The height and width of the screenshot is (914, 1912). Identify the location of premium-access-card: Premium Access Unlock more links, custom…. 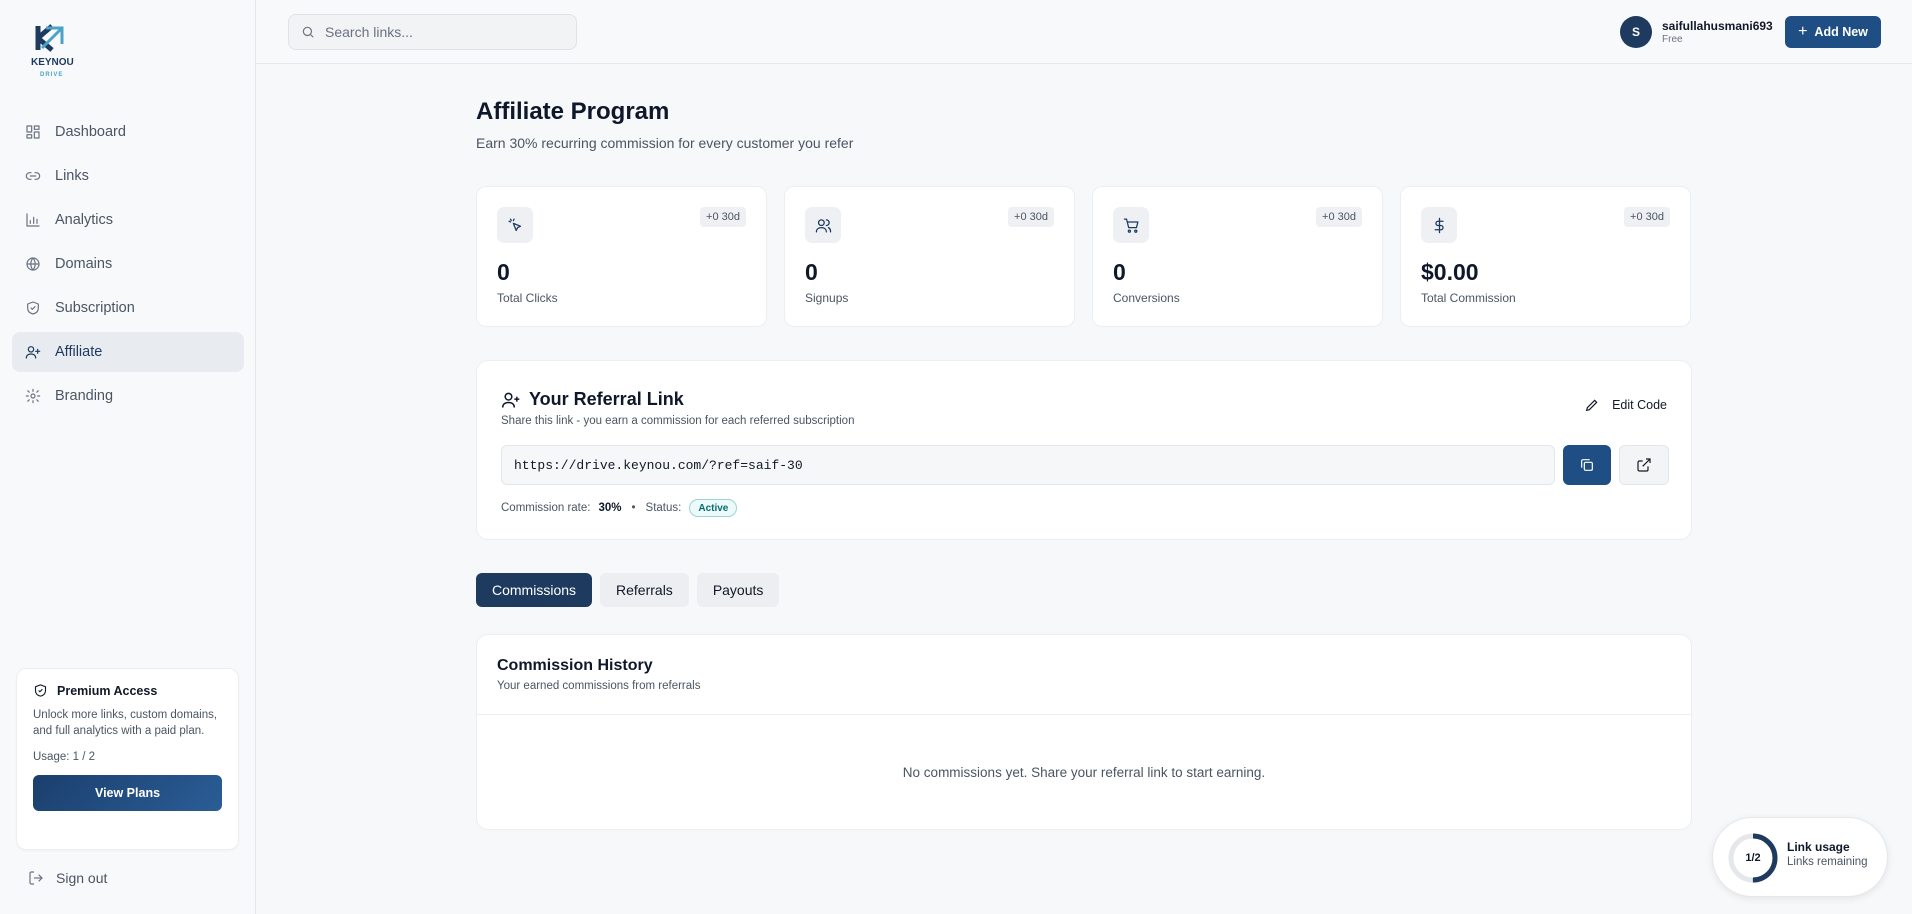
(127, 759).